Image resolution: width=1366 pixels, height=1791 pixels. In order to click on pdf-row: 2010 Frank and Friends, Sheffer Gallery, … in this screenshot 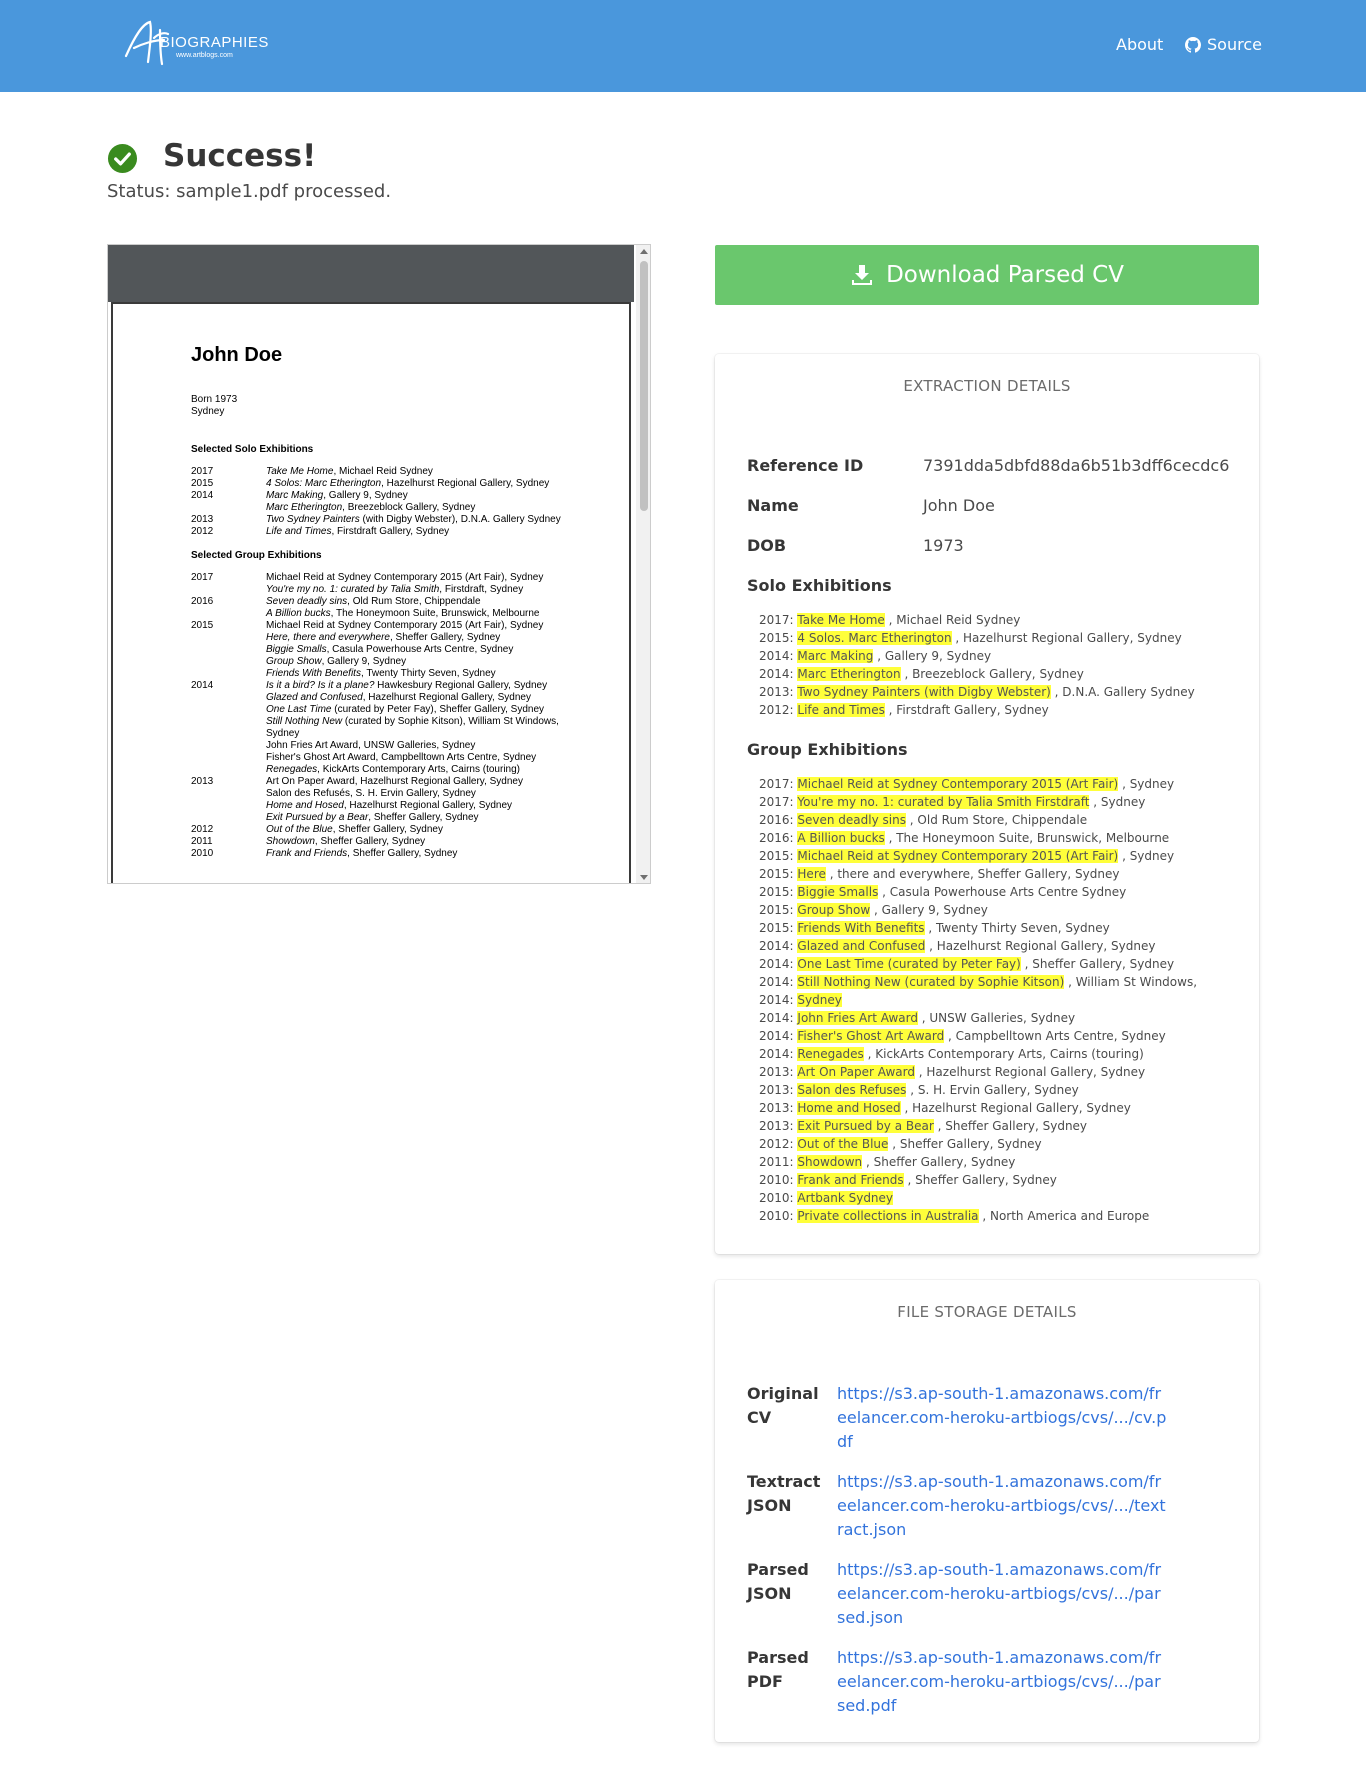, I will do `click(401, 854)`.